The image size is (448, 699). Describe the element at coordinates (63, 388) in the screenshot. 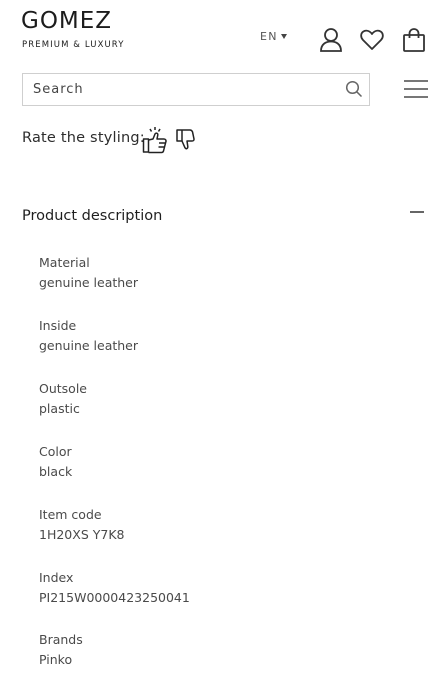

I see `attribute-key: Outsole` at that location.